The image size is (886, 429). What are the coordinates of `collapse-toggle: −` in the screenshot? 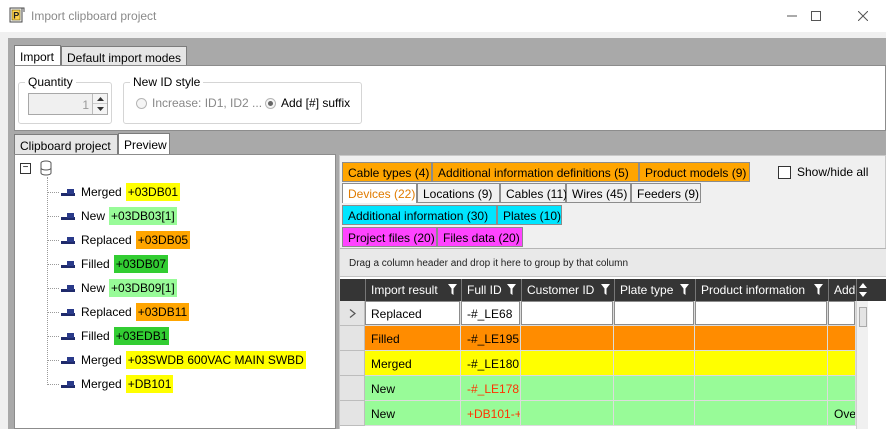 It's located at (25, 168).